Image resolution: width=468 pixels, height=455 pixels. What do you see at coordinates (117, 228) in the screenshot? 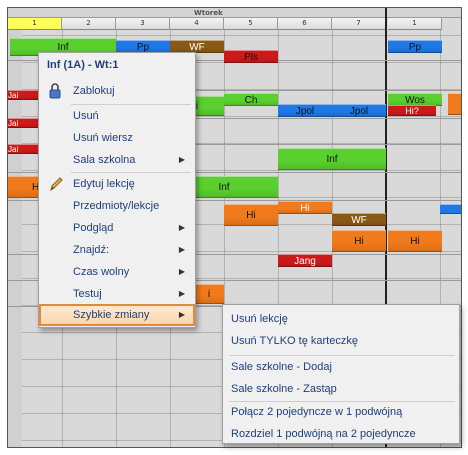
I see `menu-item-podglad: Podgląd ▶` at bounding box center [117, 228].